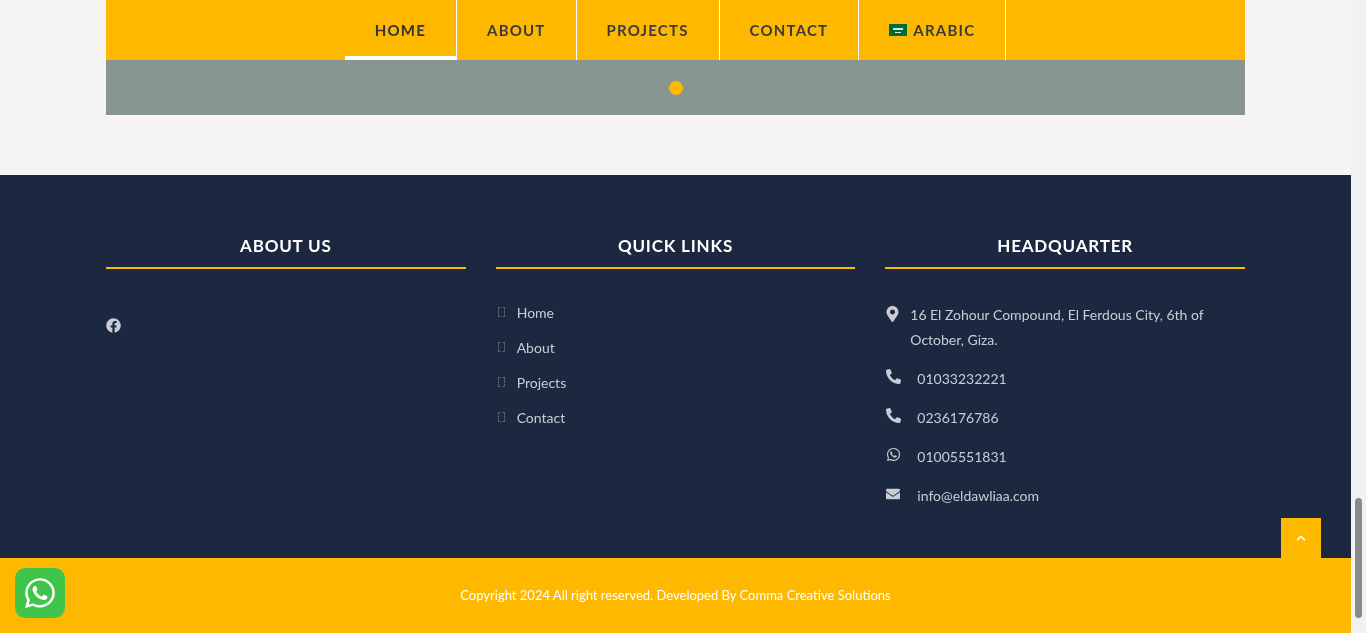 This screenshot has width=1366, height=633. What do you see at coordinates (978, 495) in the screenshot?
I see `email-text: info@eldawliaa.com` at bounding box center [978, 495].